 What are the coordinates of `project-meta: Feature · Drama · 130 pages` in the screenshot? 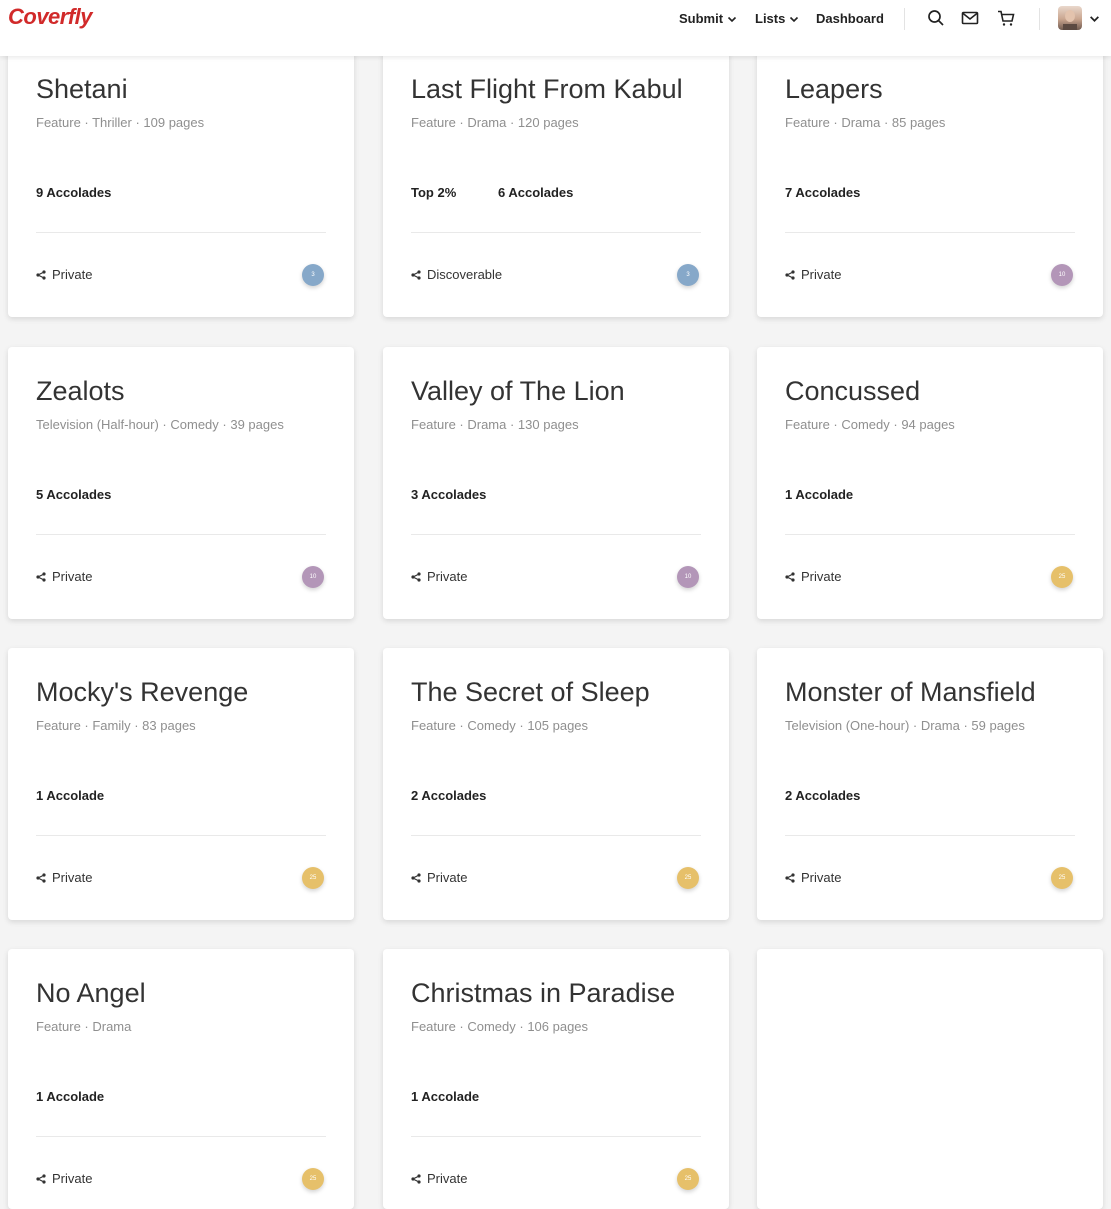 It's located at (495, 424).